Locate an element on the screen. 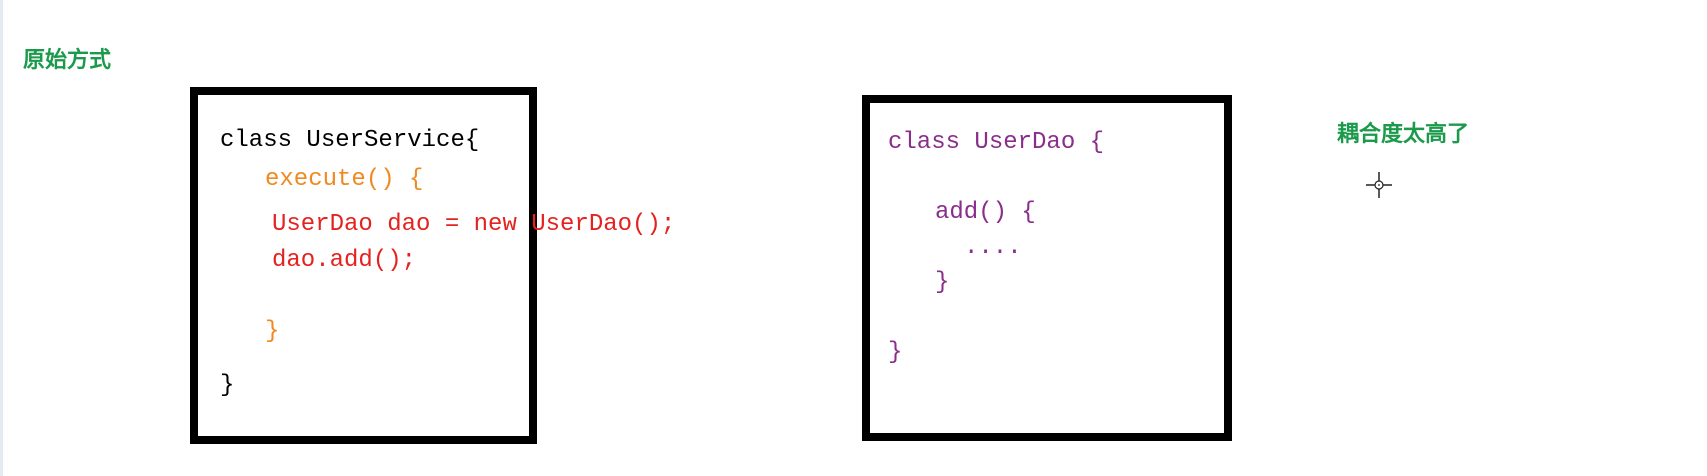  service-add-call-line: dao.add(); is located at coordinates (344, 260).